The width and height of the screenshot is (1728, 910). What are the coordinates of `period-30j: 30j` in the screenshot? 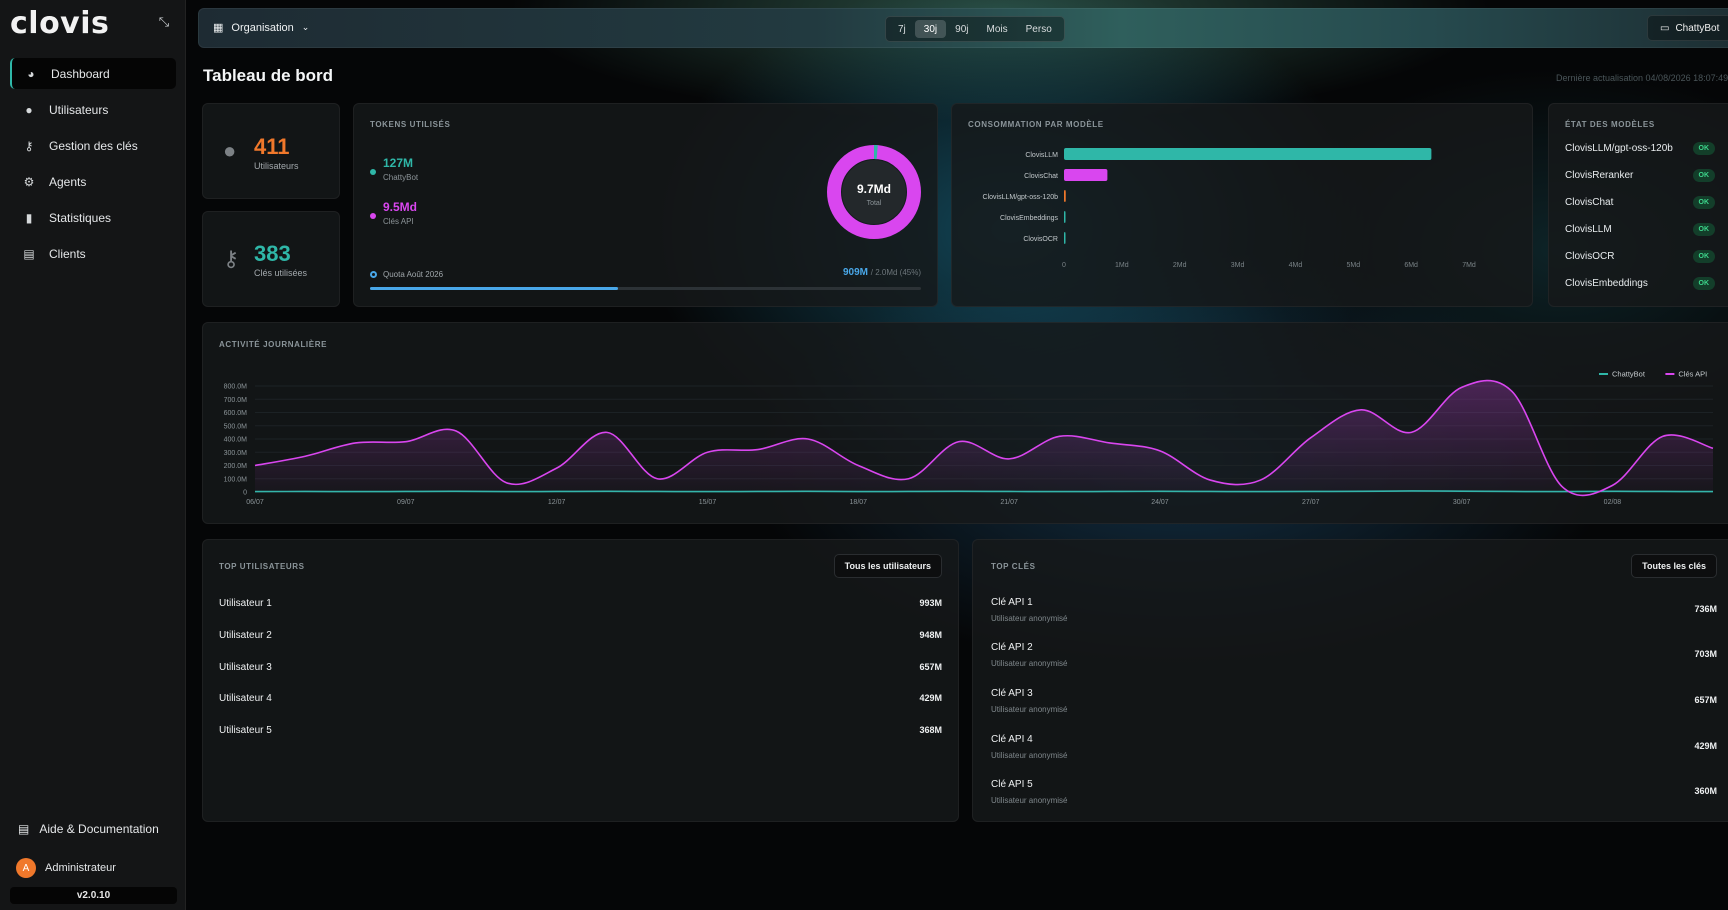 It's located at (930, 29).